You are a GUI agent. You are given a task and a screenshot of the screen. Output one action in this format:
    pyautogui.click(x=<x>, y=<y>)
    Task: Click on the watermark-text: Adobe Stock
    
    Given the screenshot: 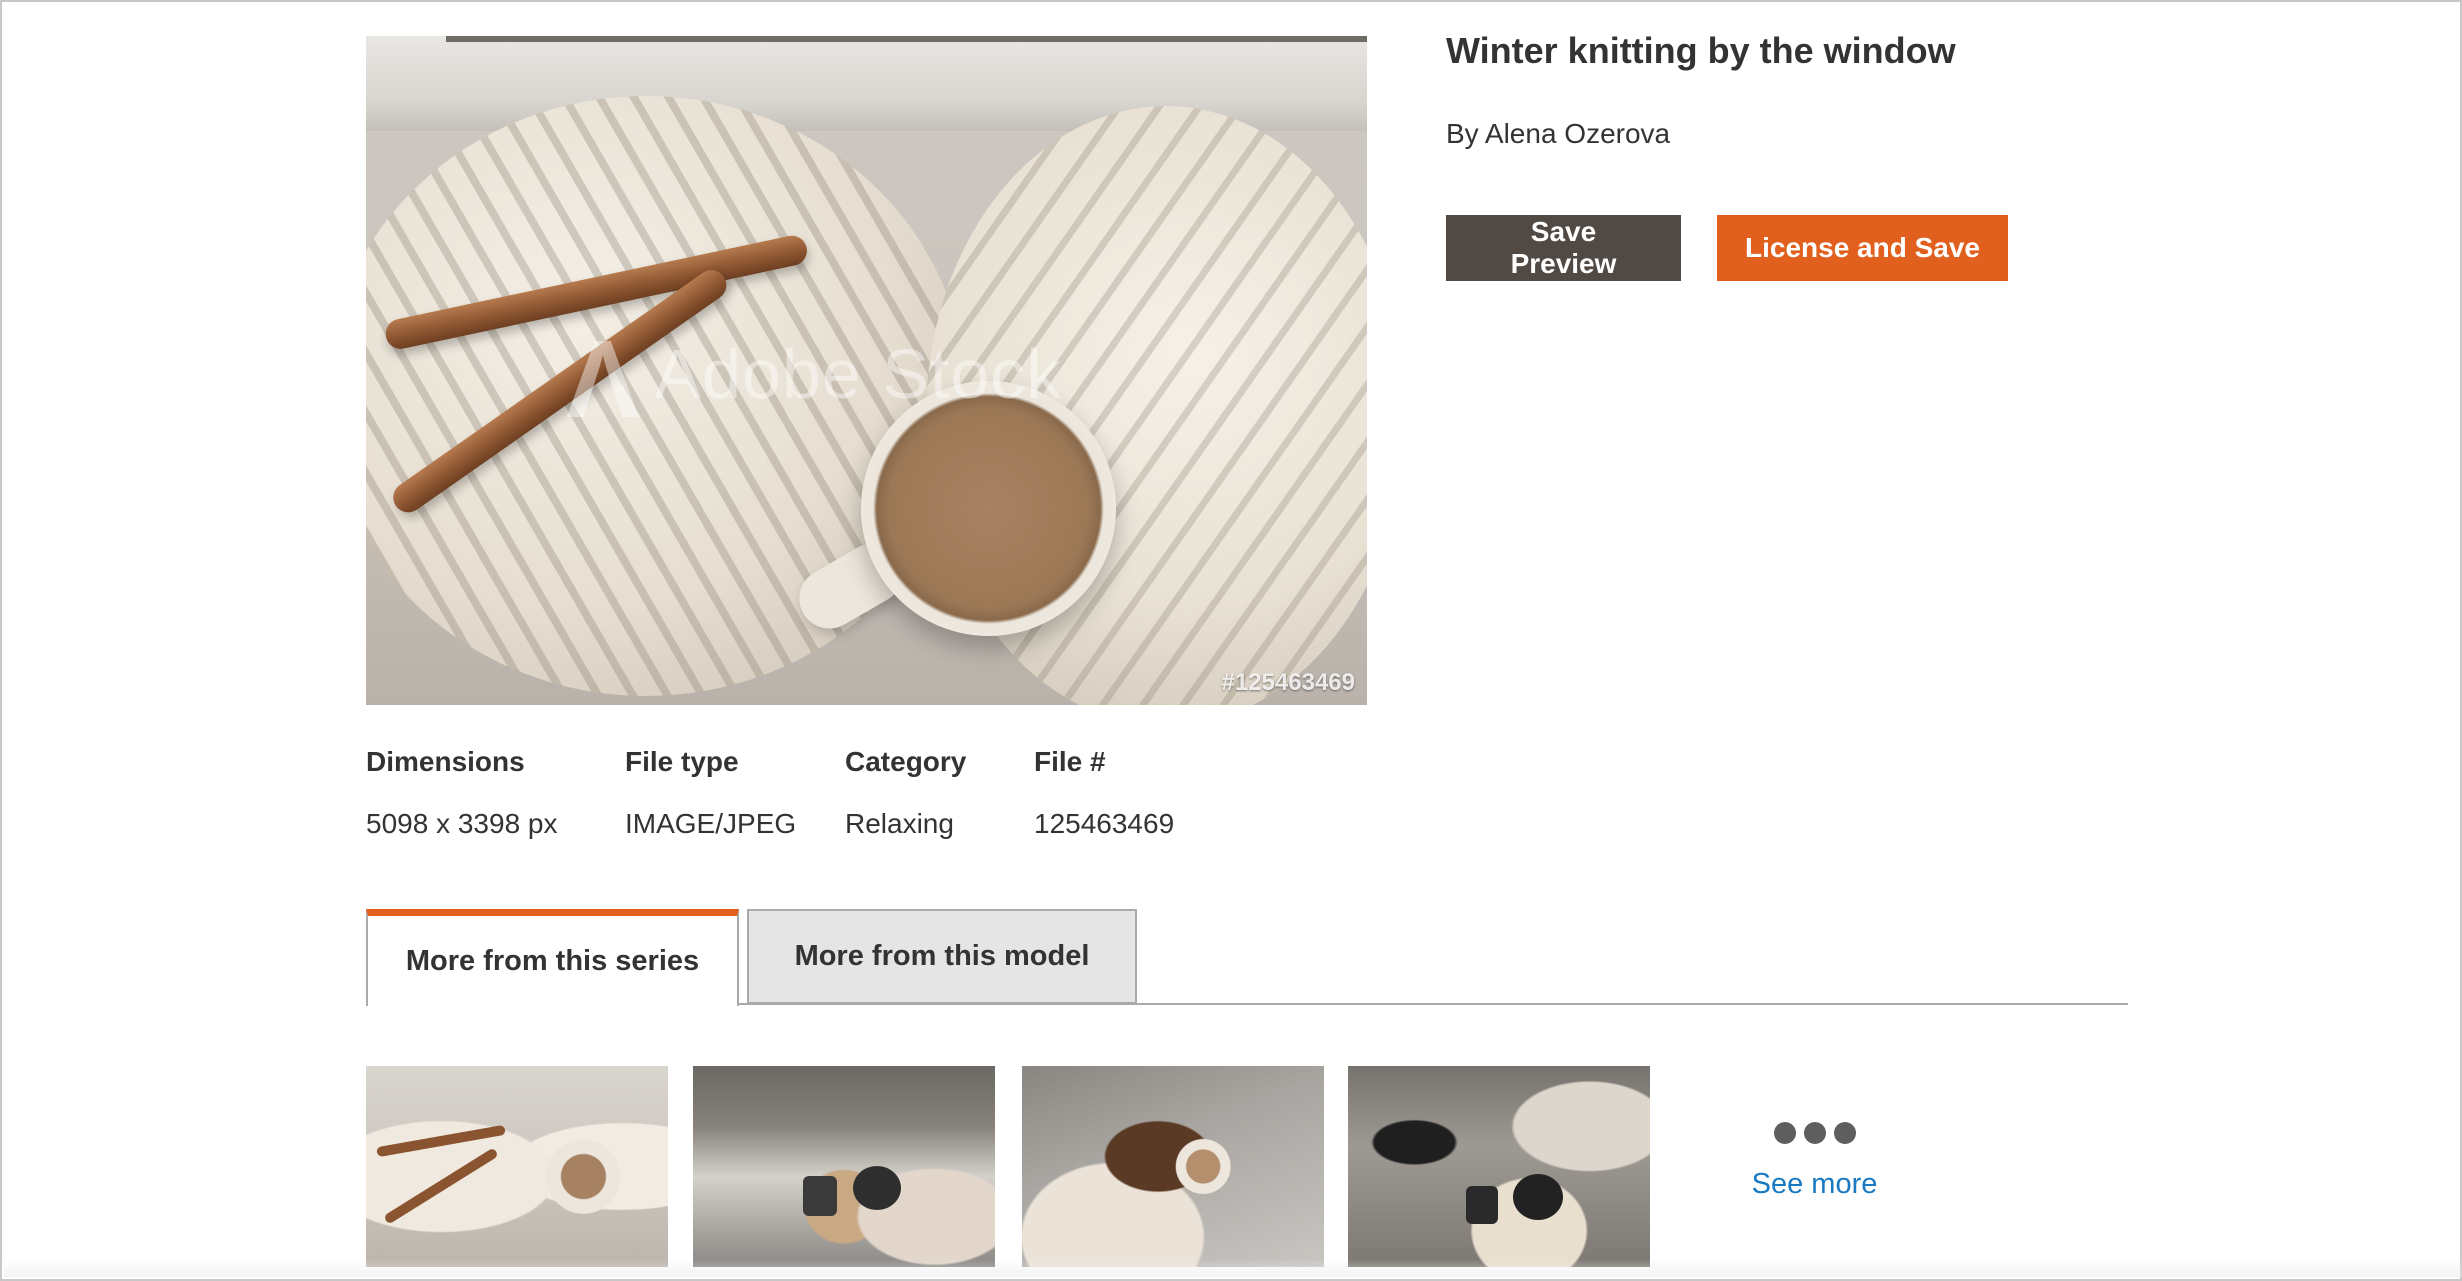 What is the action you would take?
    pyautogui.click(x=858, y=373)
    